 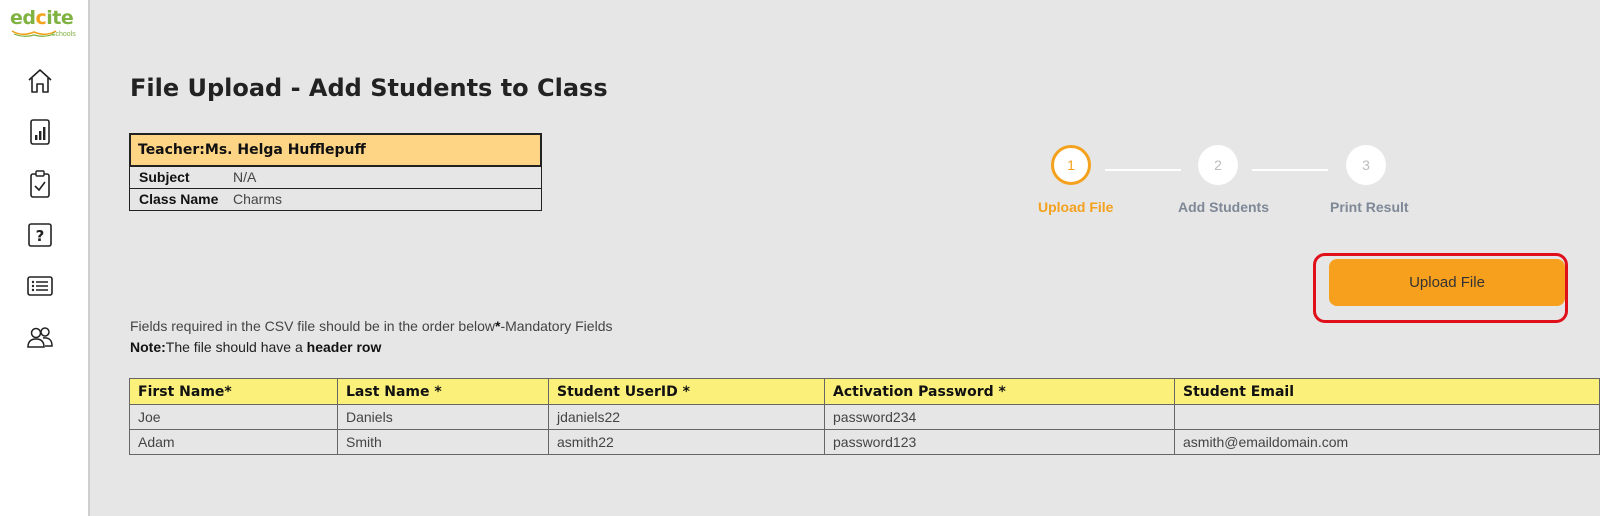 What do you see at coordinates (40, 81) in the screenshot?
I see `home-icon` at bounding box center [40, 81].